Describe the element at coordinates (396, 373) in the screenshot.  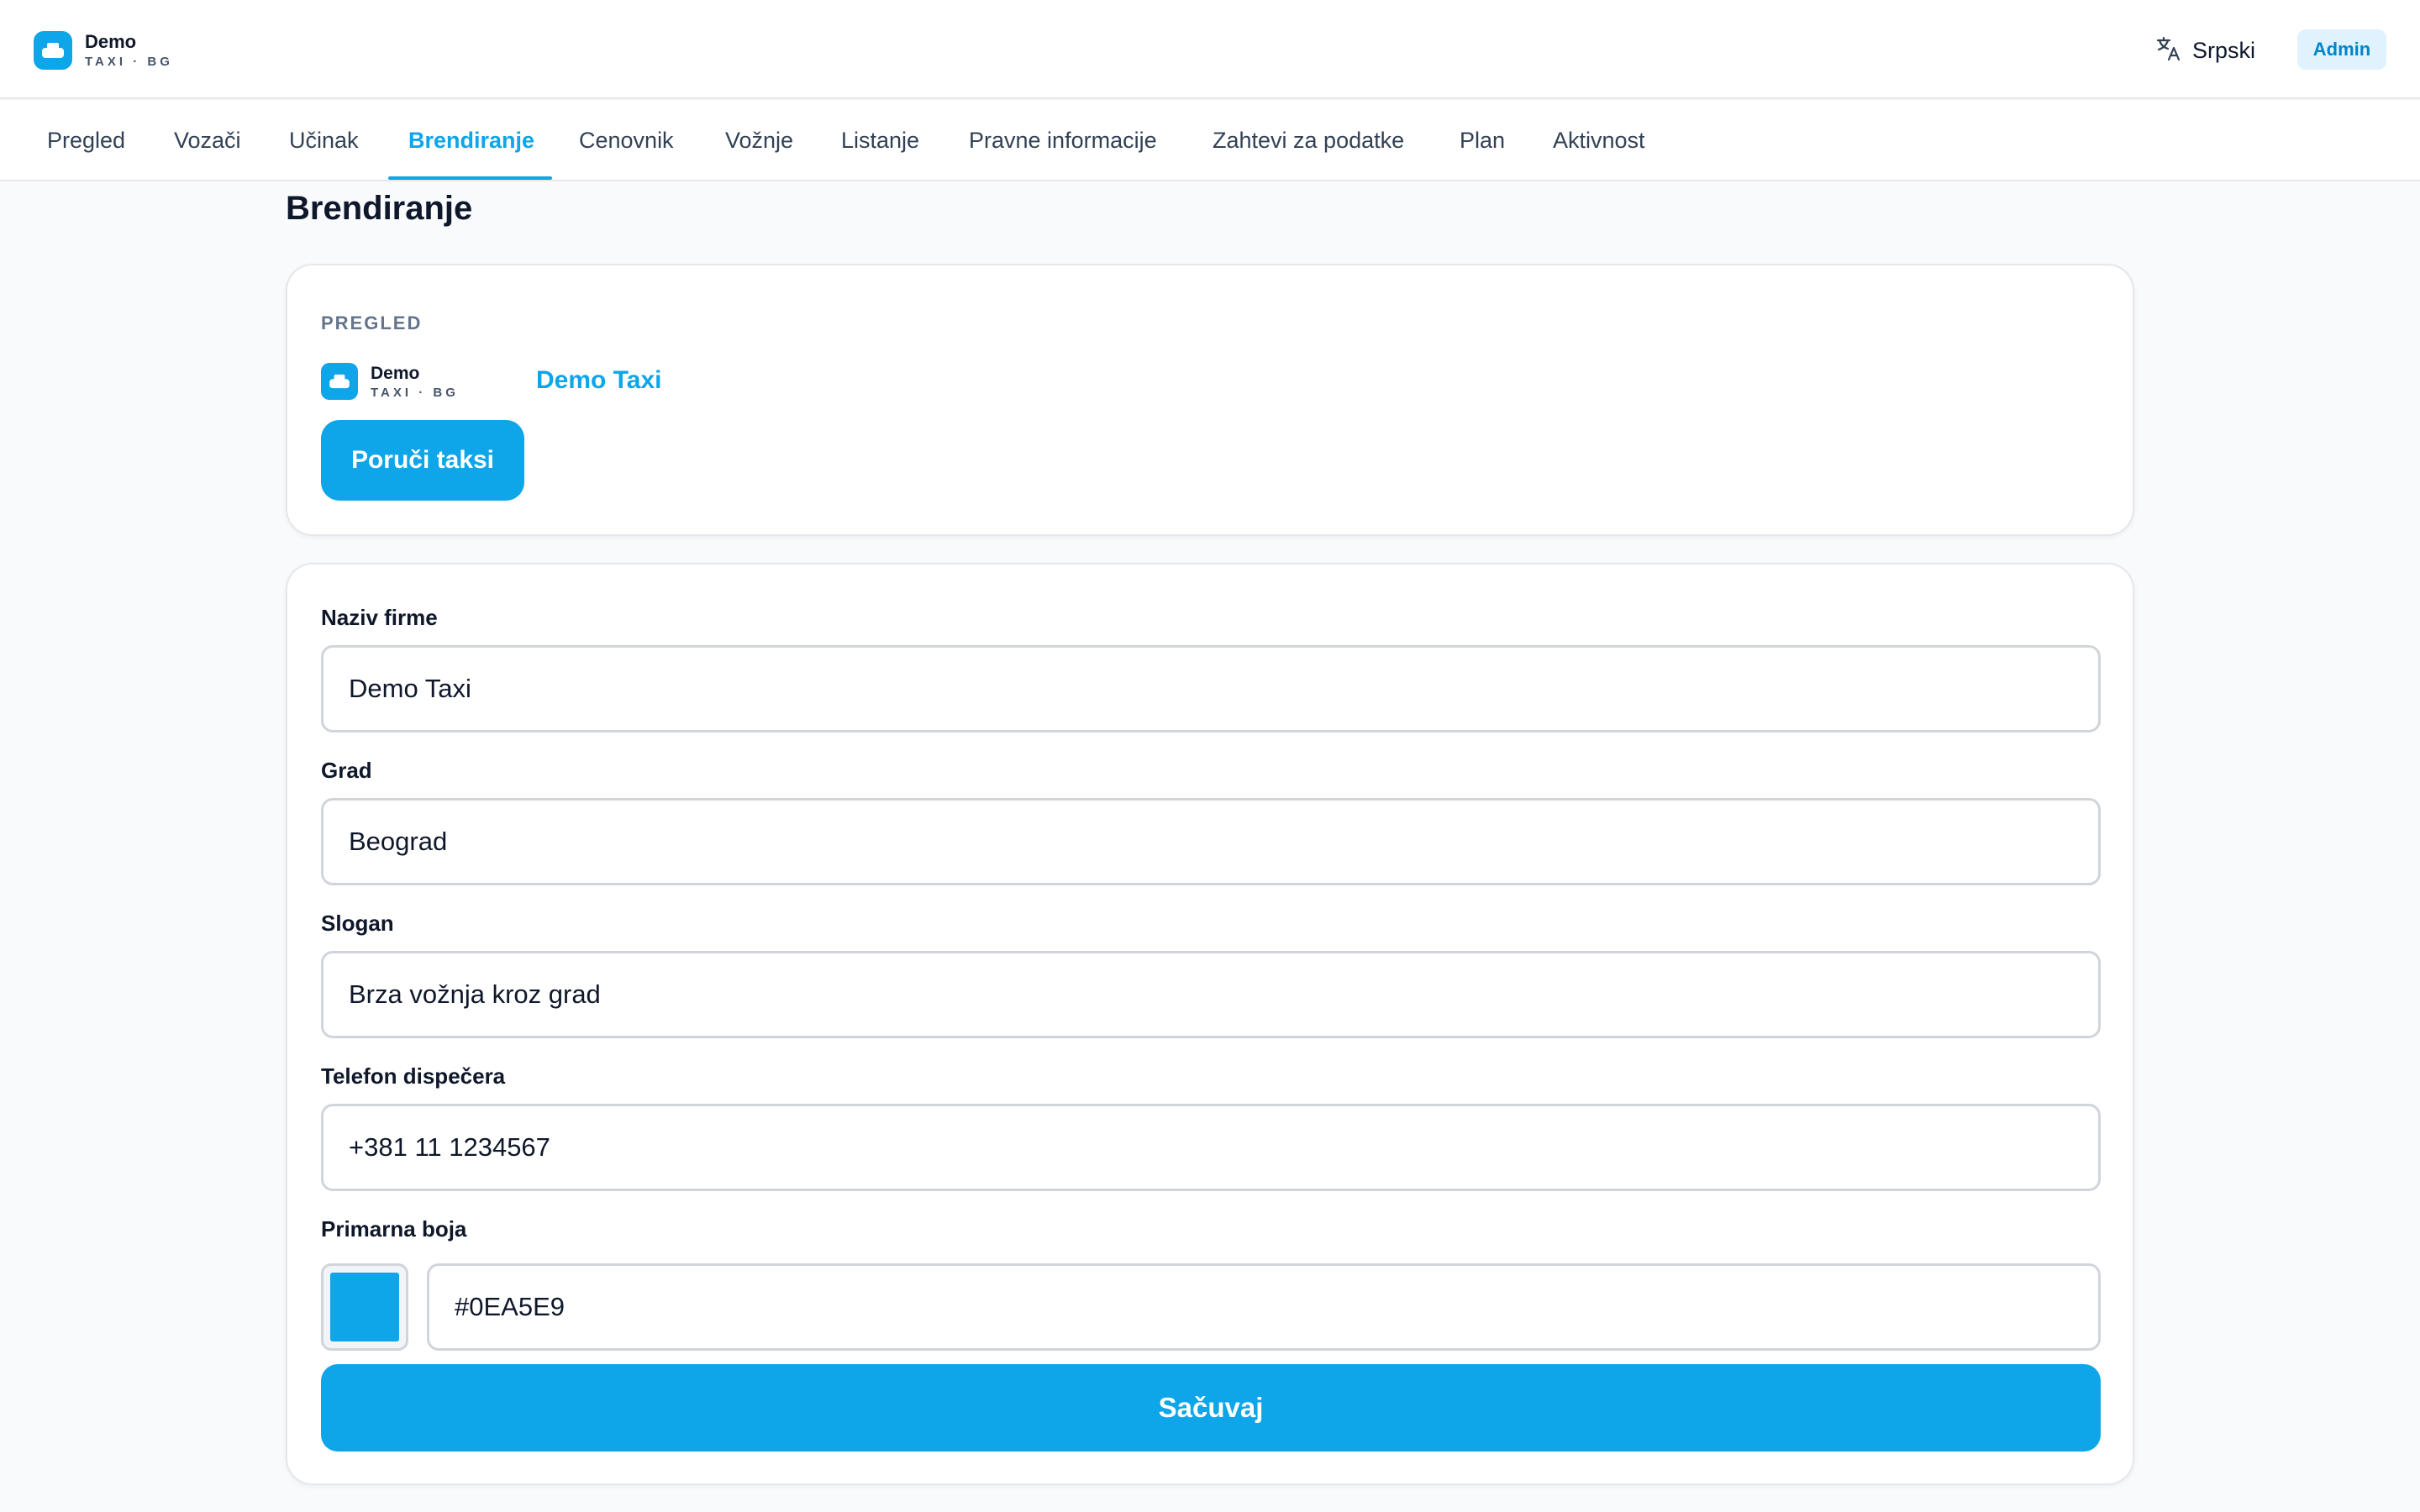
I see `preview-brand-name: Demo` at that location.